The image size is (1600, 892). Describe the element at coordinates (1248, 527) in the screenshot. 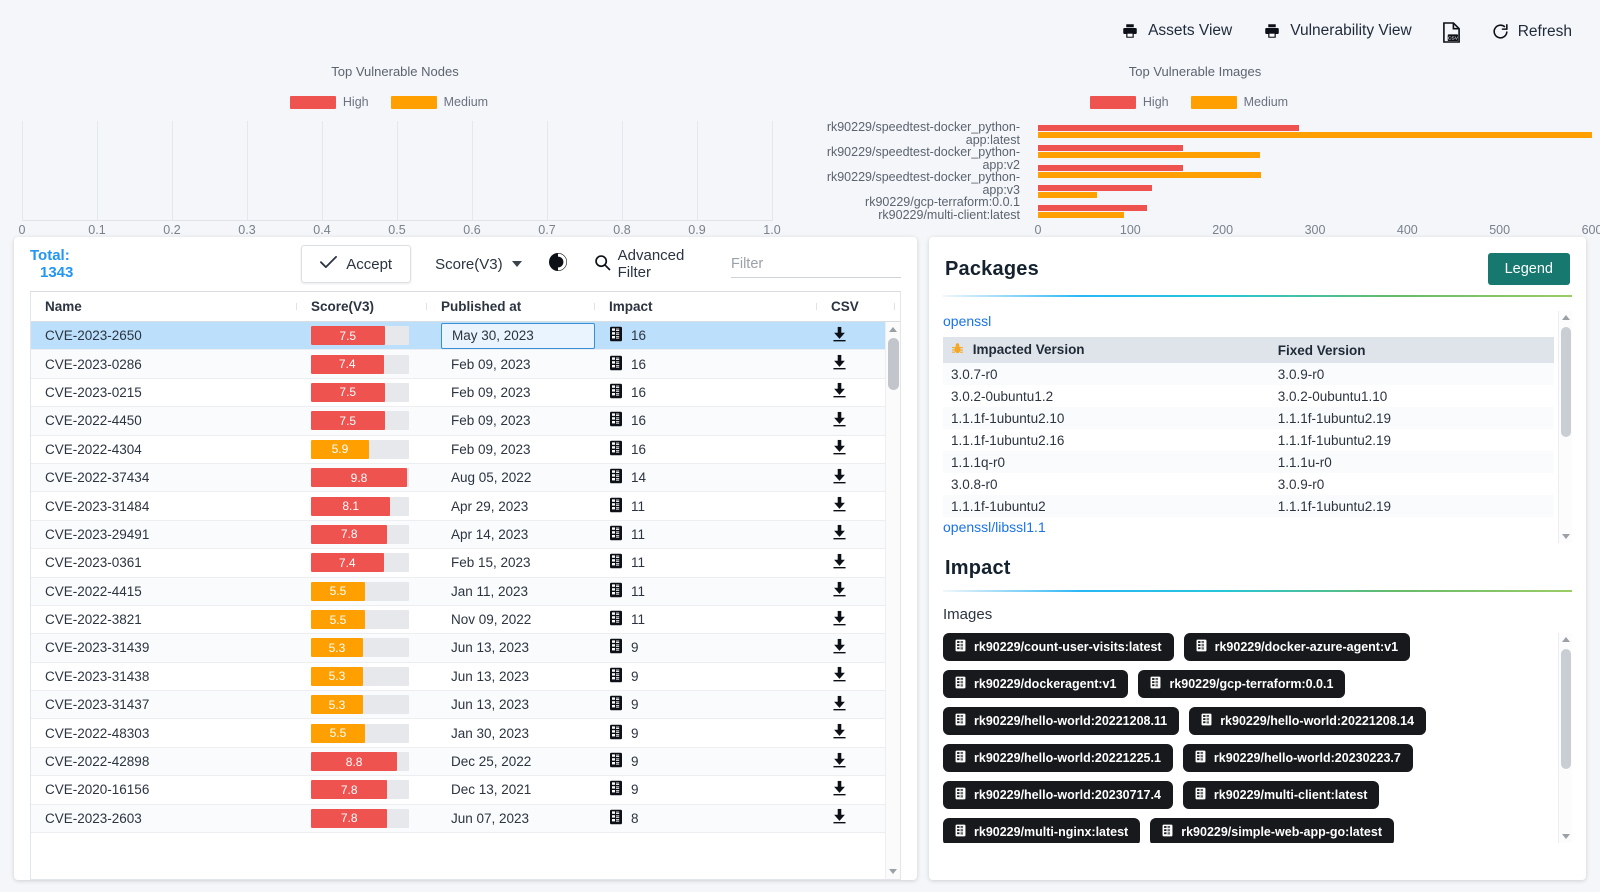

I see `package-link-openssl-libssl: openssl/libssl1.1` at that location.